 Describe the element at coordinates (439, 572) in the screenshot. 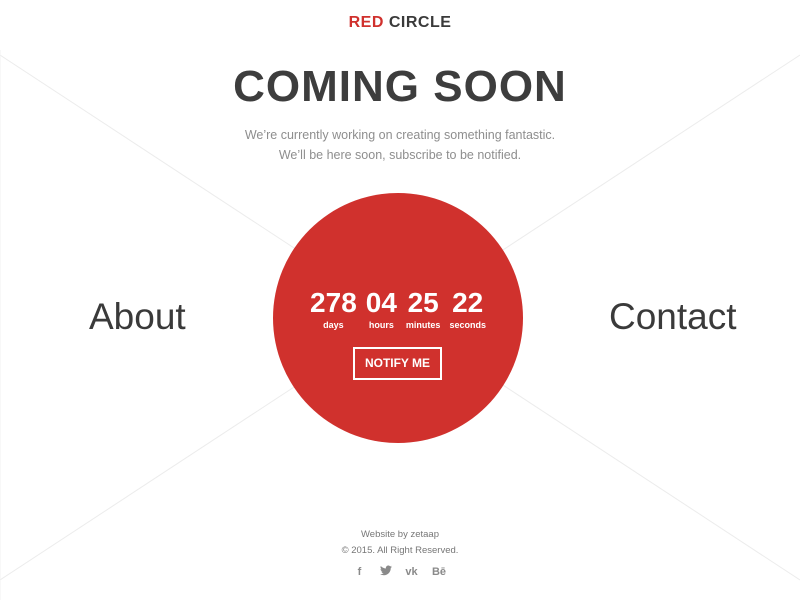

I see `behance-icon: Bē` at that location.